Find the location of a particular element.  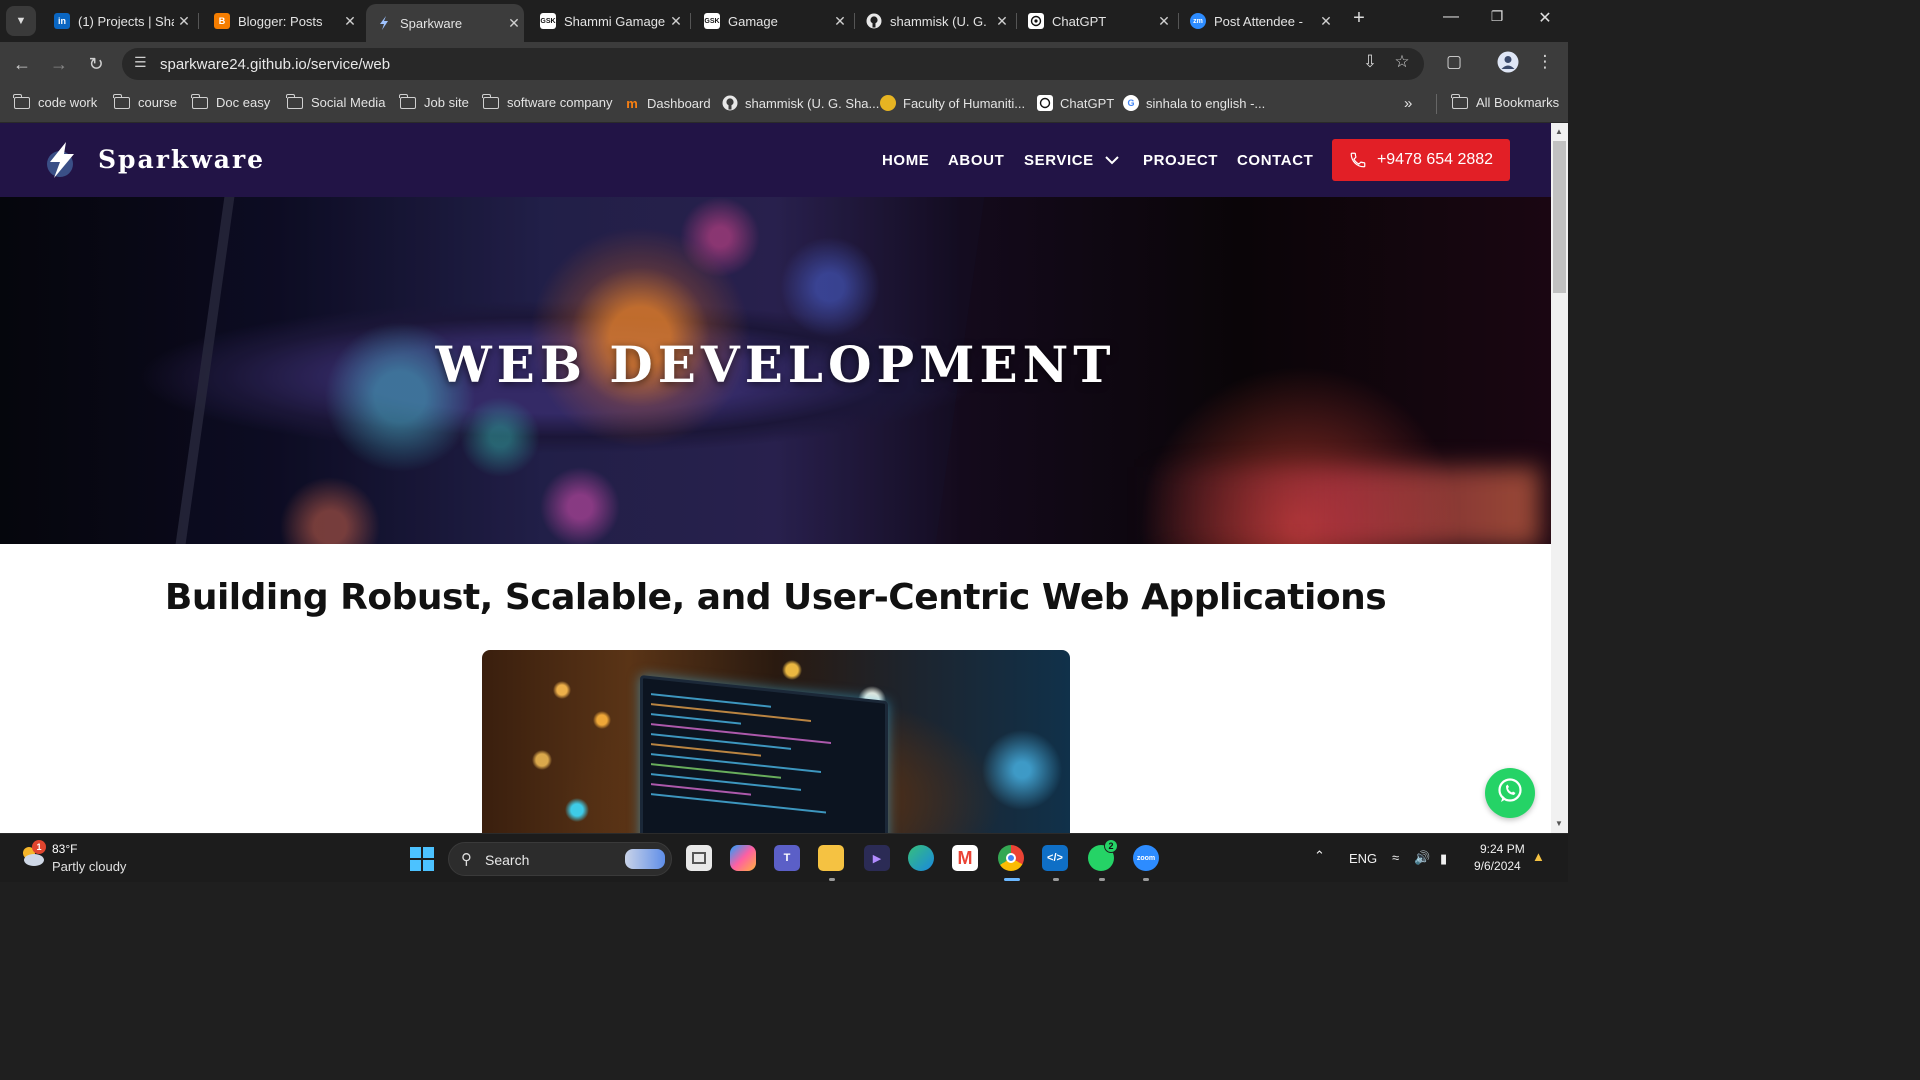

new-tab-icon: + is located at coordinates (1359, 18).